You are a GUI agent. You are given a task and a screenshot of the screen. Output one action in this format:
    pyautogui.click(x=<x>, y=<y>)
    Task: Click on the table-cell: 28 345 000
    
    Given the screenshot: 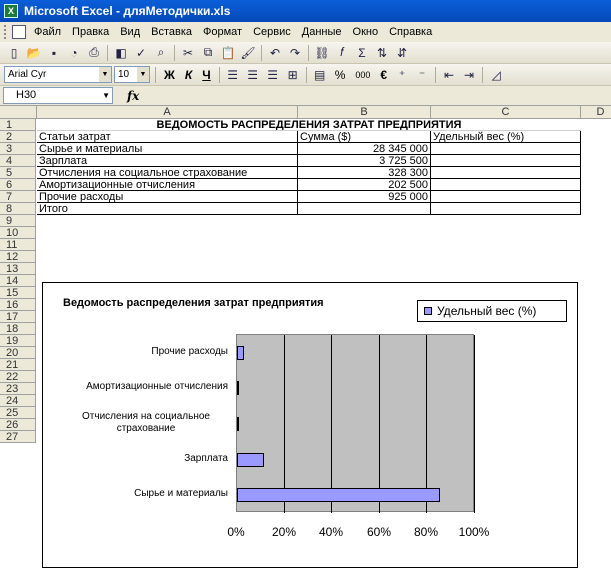 What is the action you would take?
    pyautogui.click(x=364, y=149)
    